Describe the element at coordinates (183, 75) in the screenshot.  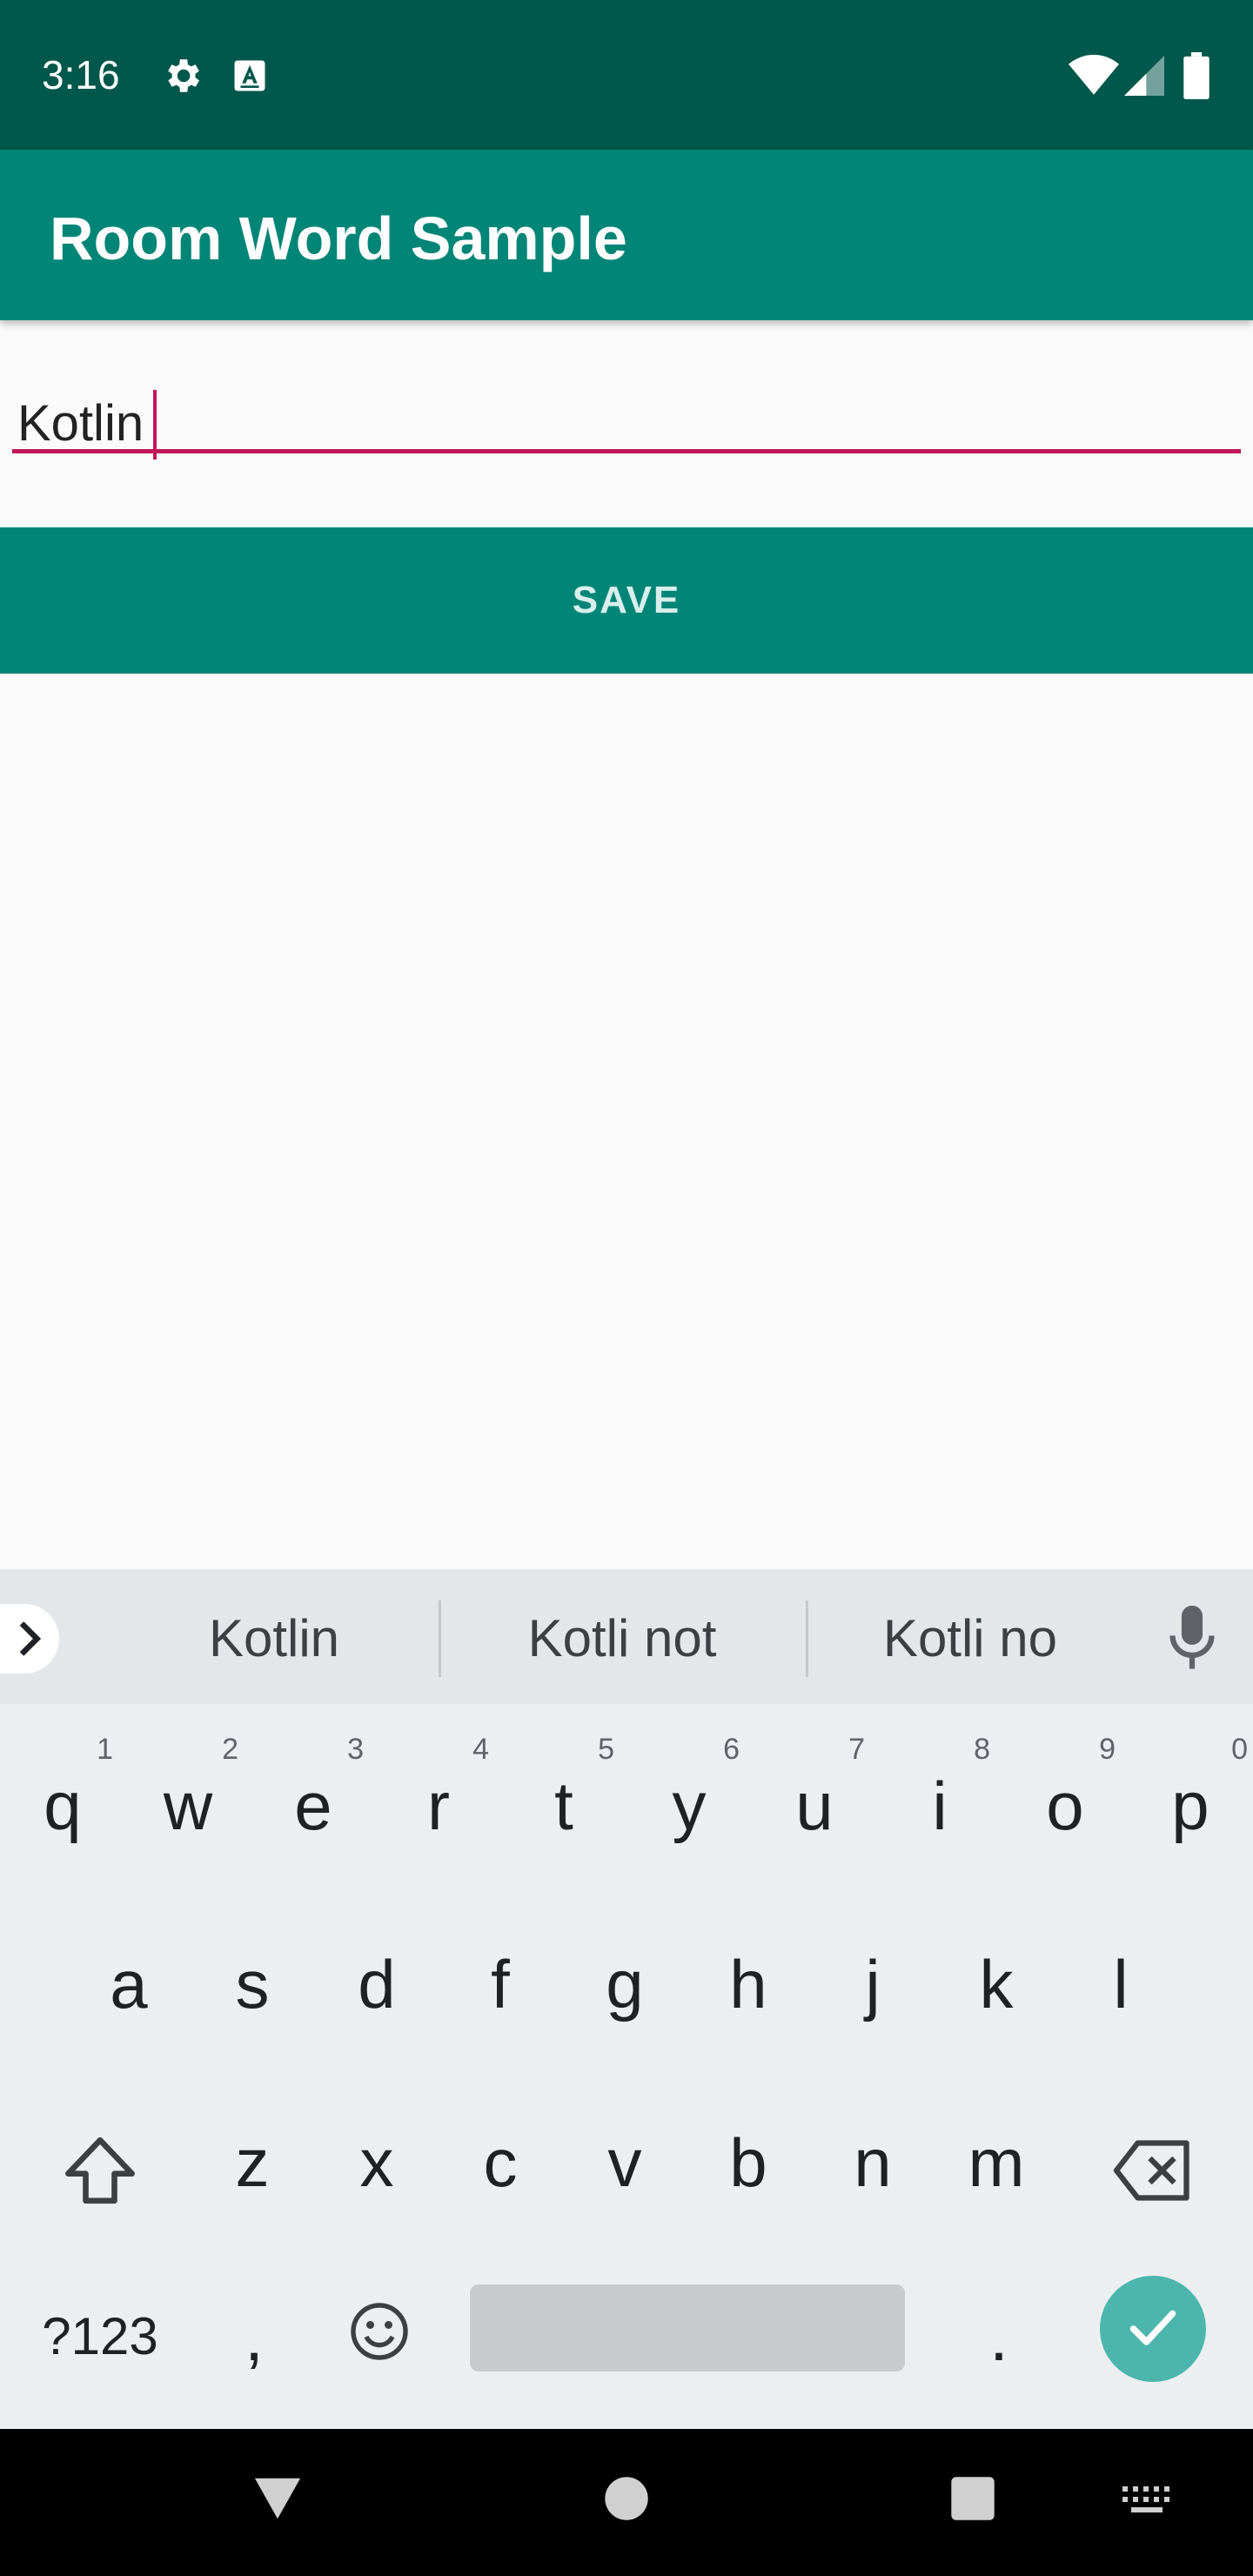
I see `gear-icon` at that location.